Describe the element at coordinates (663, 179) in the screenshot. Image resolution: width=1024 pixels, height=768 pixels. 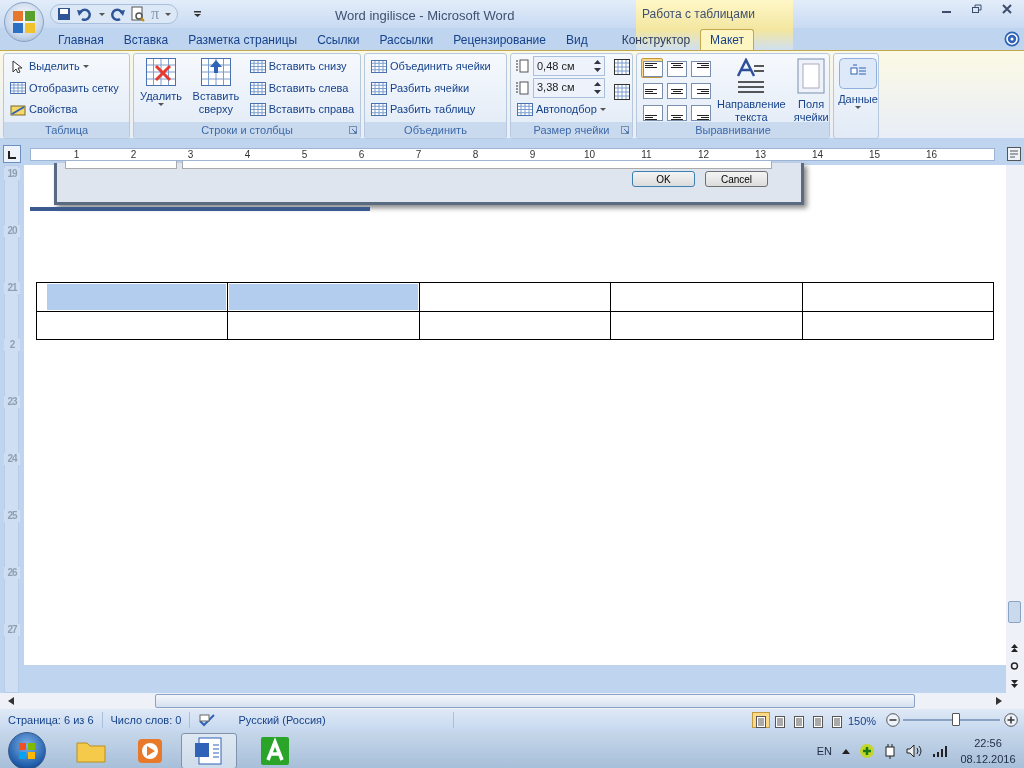
I see `ok-button: OK` at that location.